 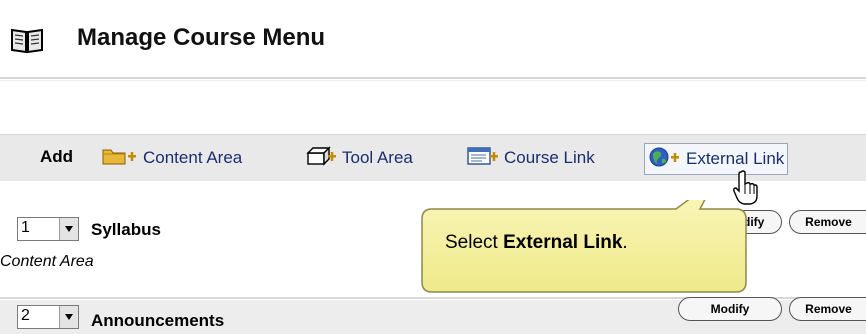 What do you see at coordinates (157, 321) in the screenshot?
I see `menu-item-title: Announcements` at bounding box center [157, 321].